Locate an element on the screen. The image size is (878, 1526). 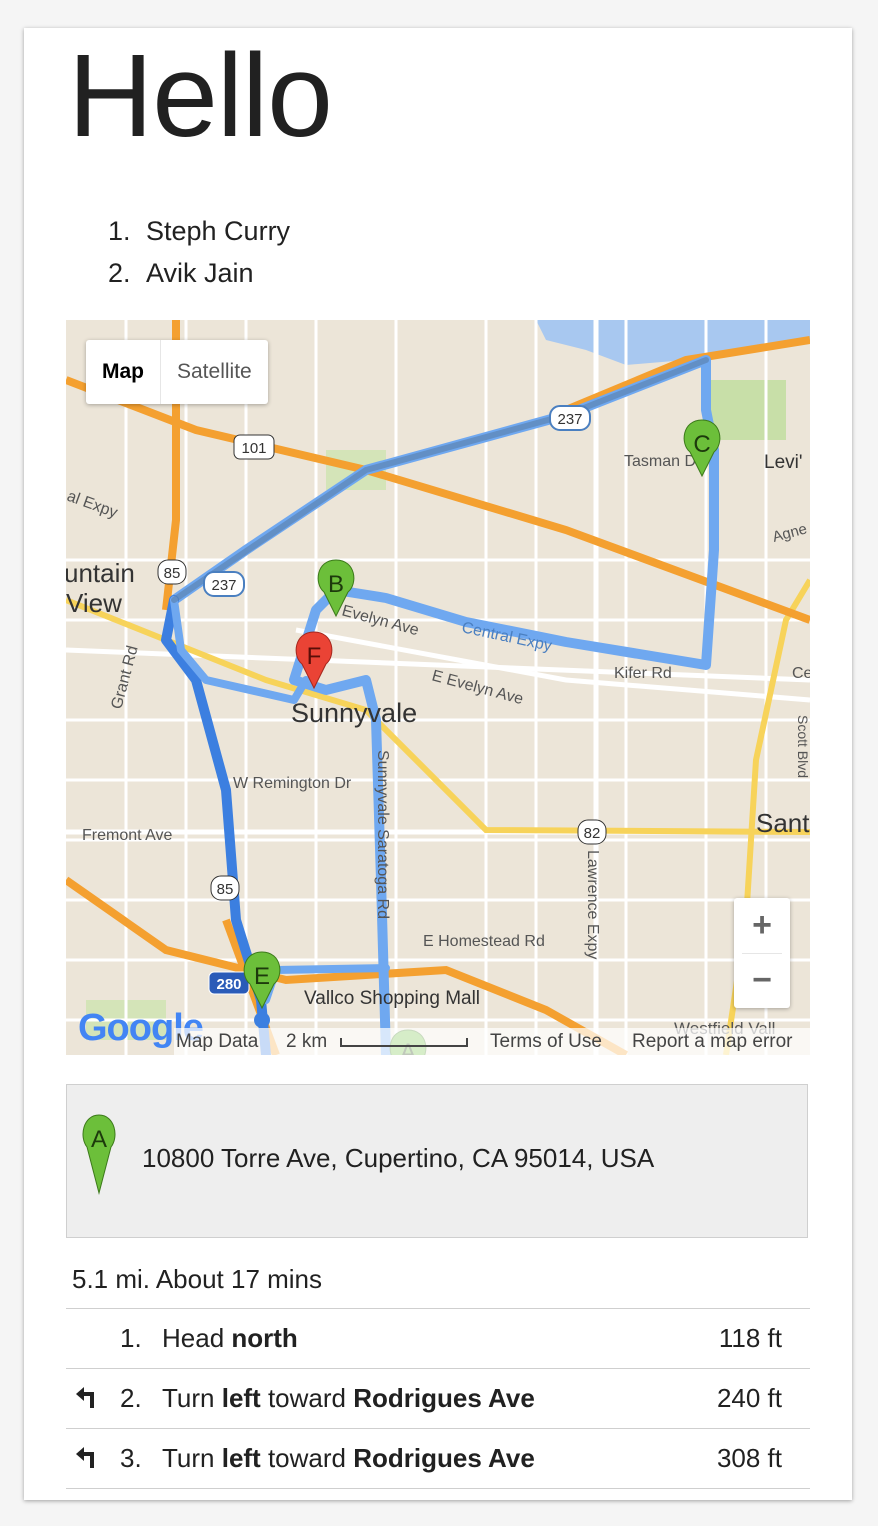
list-number: 2. is located at coordinates (119, 273).